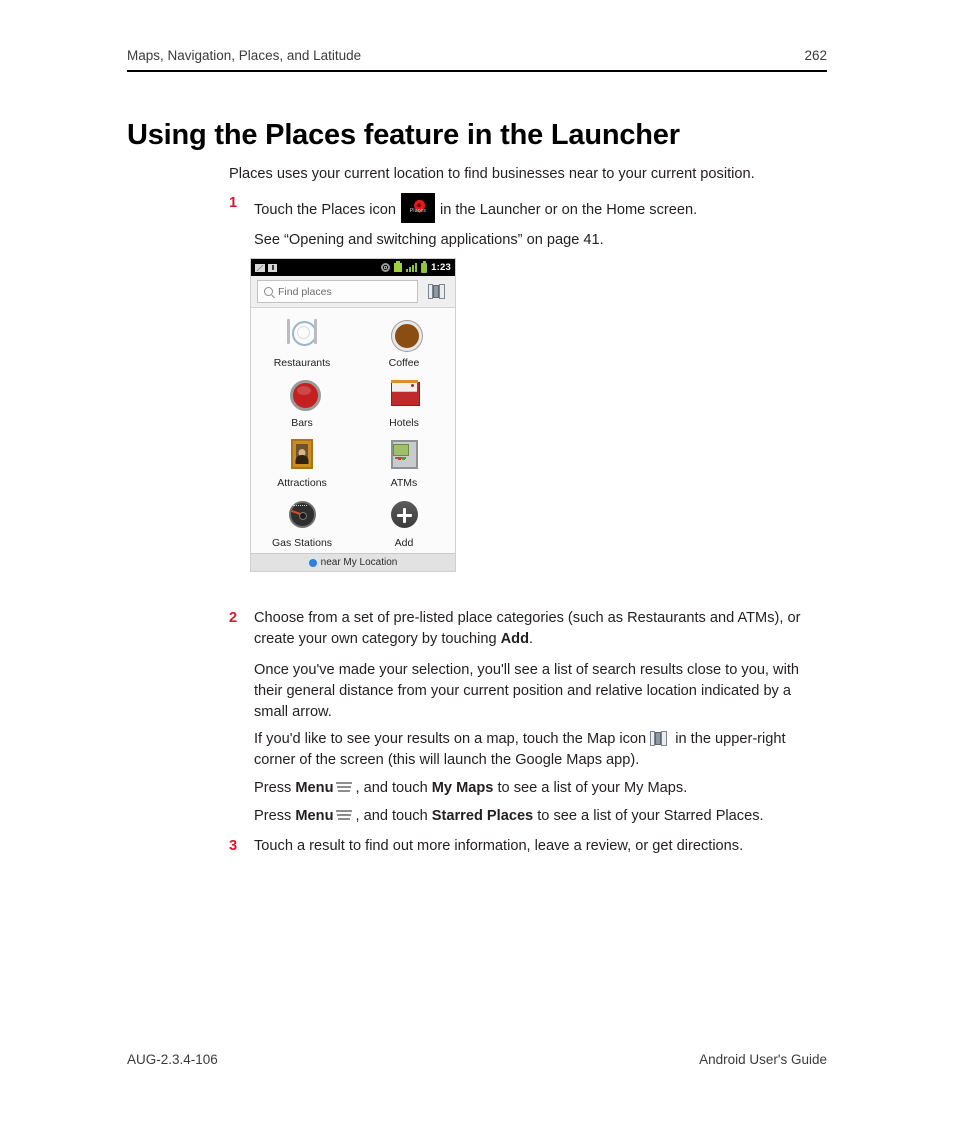 This screenshot has width=954, height=1145. I want to click on bars-icon, so click(302, 396).